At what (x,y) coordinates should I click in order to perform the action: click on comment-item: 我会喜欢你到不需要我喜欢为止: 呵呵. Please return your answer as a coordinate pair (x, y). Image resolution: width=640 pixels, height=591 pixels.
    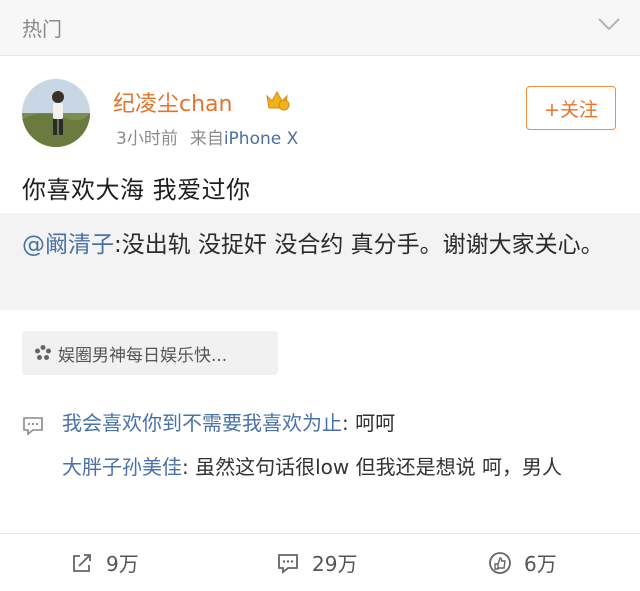
    Looking at the image, I should click on (342, 423).